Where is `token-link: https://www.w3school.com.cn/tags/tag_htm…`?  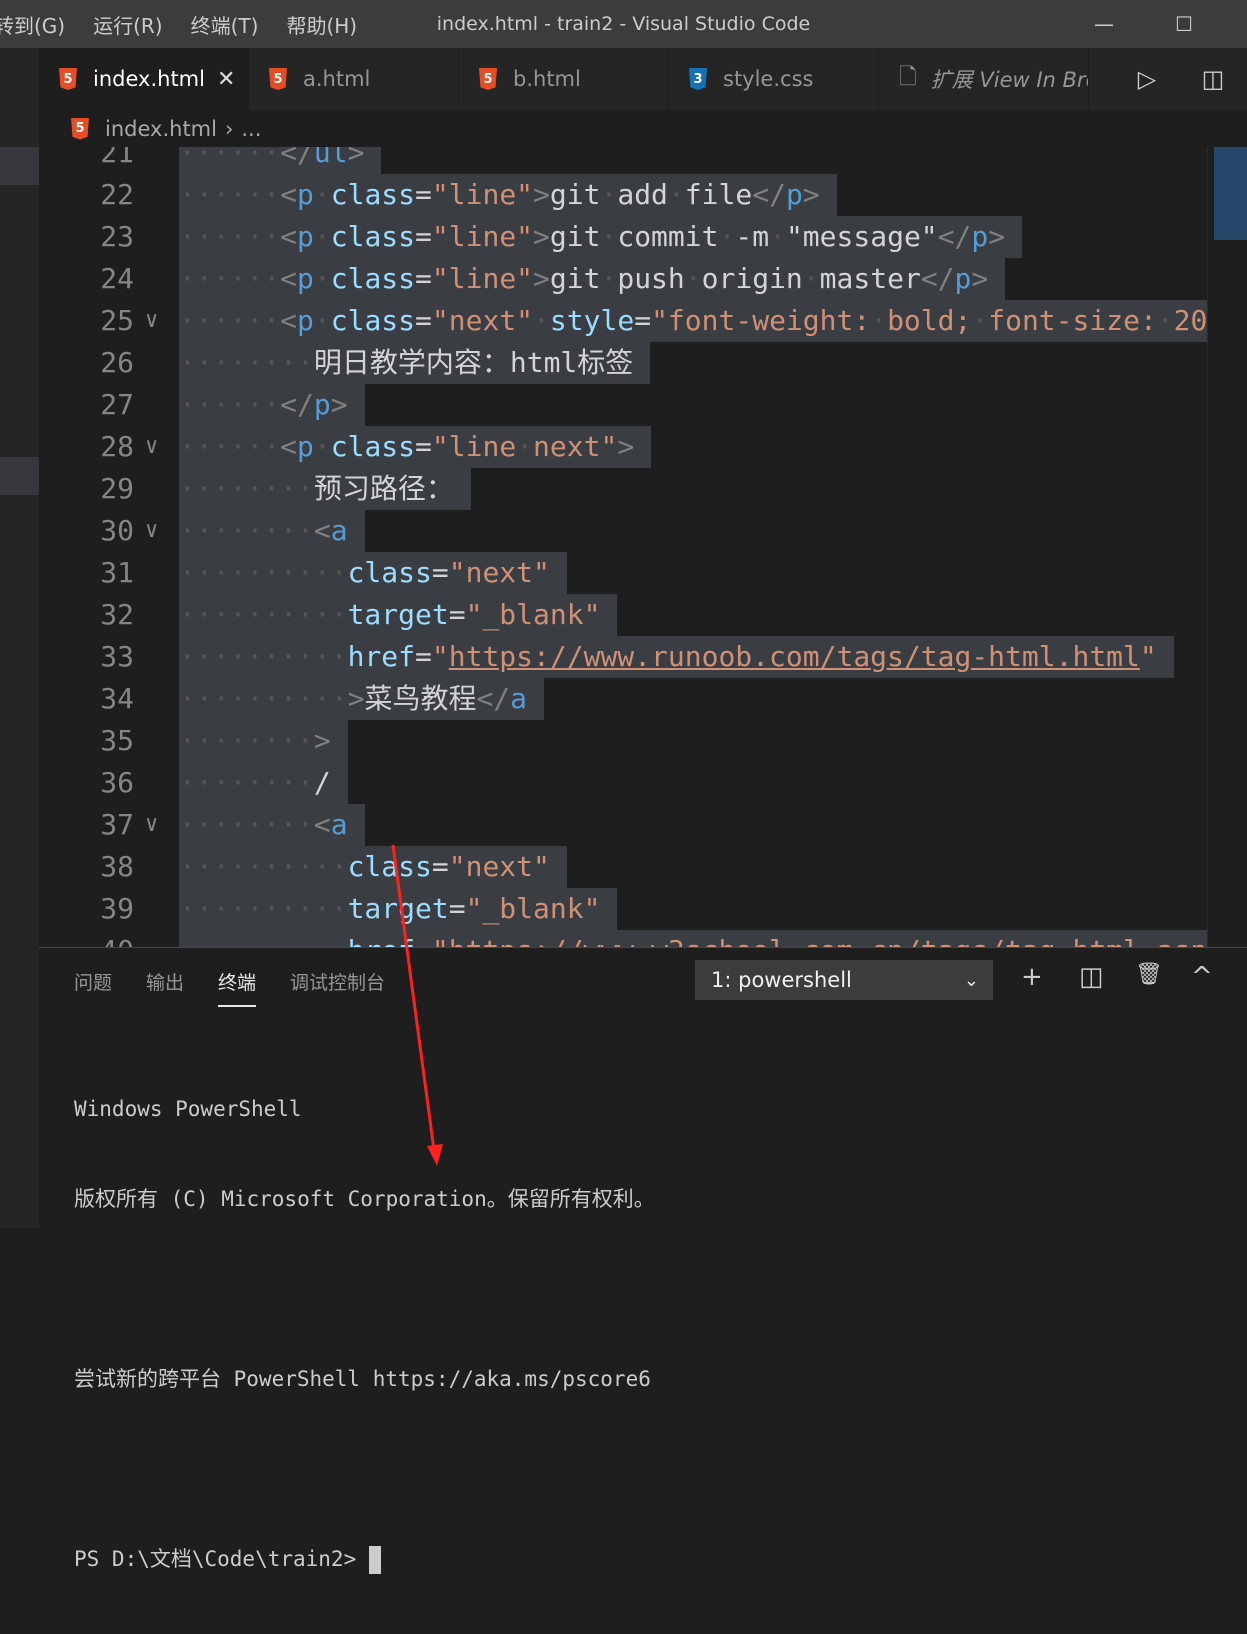
token-link: https://www.w3school.com.cn/tags/tag_htm… is located at coordinates (828, 940).